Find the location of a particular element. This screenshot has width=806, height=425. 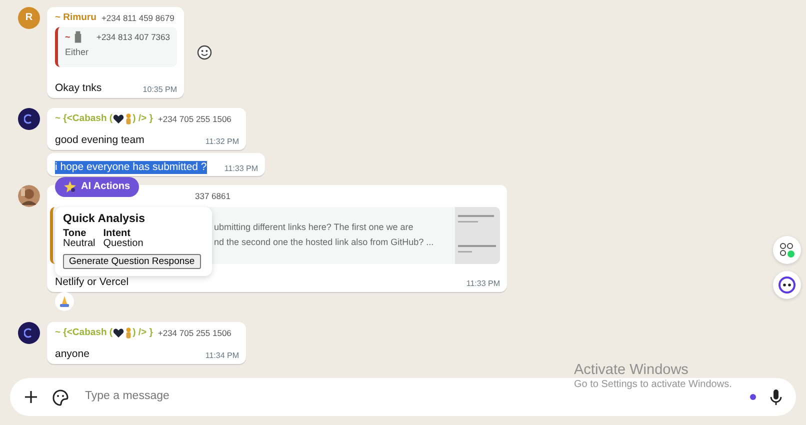

phone-number: +234 811 459 8679 is located at coordinates (137, 17).